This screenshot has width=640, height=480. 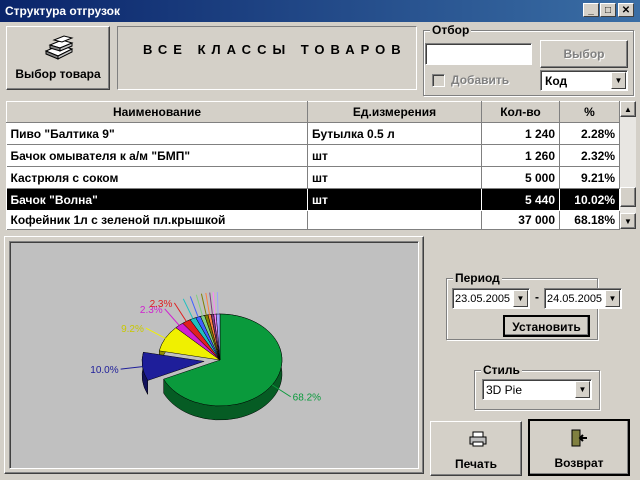 What do you see at coordinates (504, 390) in the screenshot?
I see `style-combo-value: 3D Pie` at bounding box center [504, 390].